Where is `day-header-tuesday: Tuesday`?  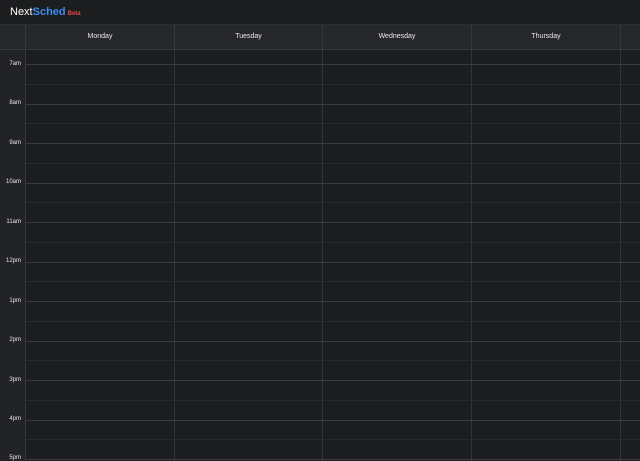 day-header-tuesday: Tuesday is located at coordinates (249, 37).